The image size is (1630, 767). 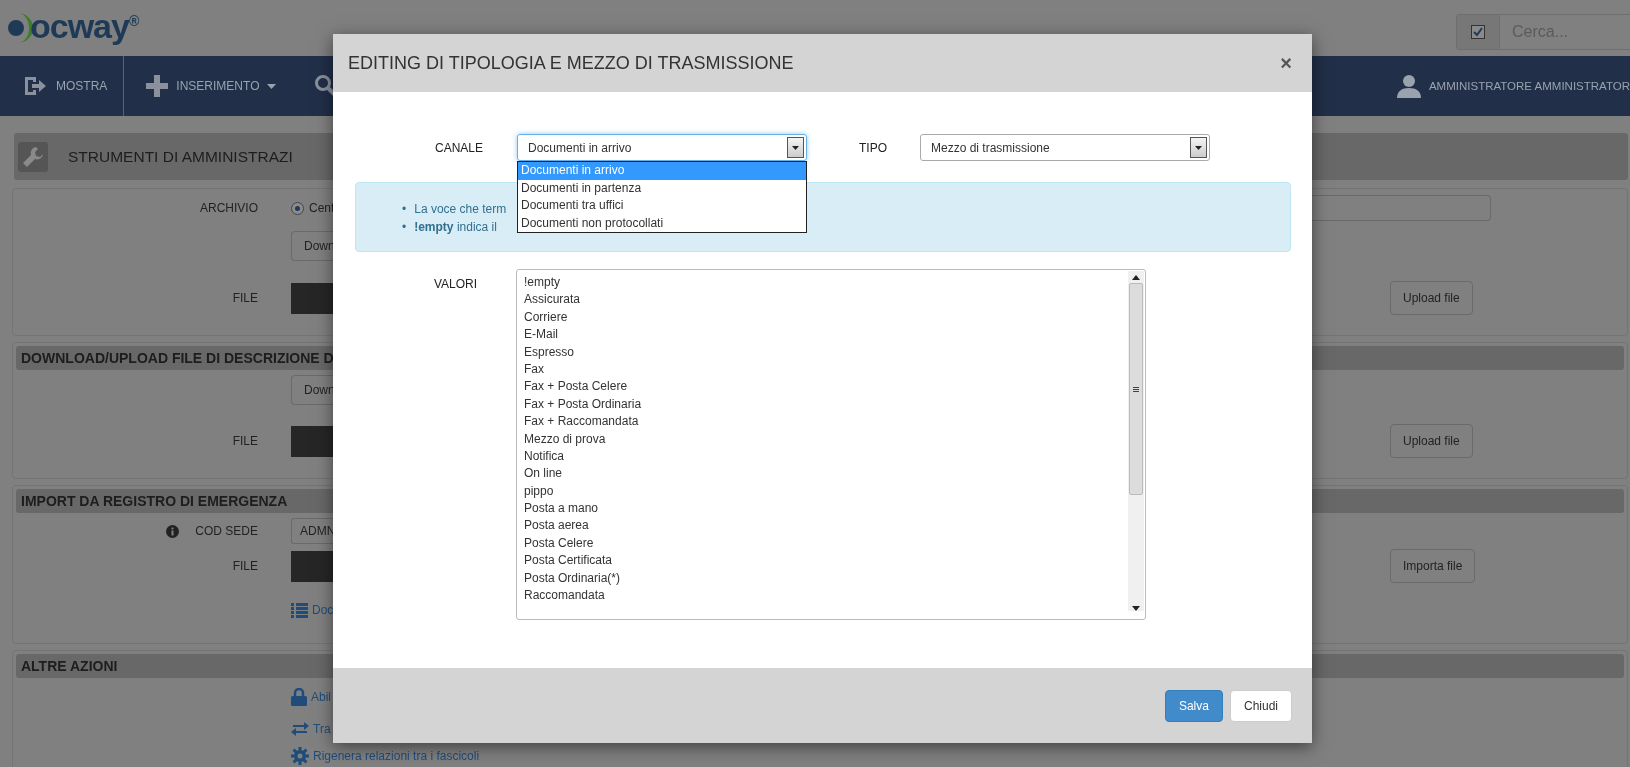 What do you see at coordinates (826, 422) in the screenshot?
I see `list-item: Fax + Raccomandata` at bounding box center [826, 422].